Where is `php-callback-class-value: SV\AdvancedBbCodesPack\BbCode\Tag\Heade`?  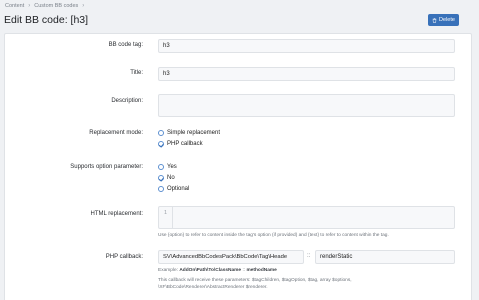 php-callback-class-value: SV\AdvancedBbCodesPack\BbCode\Tag\Heade is located at coordinates (225, 257).